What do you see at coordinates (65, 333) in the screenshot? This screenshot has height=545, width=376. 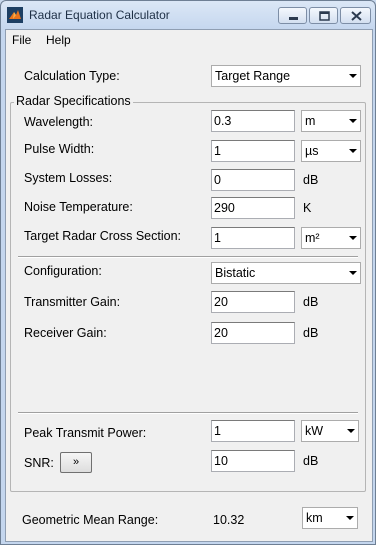 I see `rx-gain-label: Receiver Gain:` at bounding box center [65, 333].